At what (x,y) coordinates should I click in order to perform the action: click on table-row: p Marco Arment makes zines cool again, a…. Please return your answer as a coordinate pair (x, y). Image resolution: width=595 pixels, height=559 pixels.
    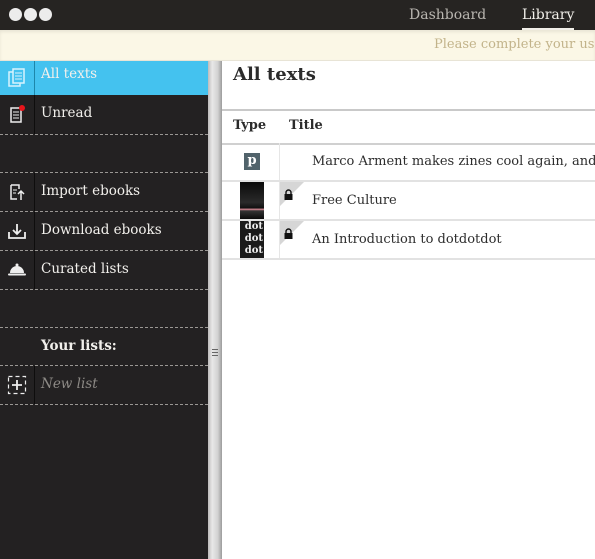
    Looking at the image, I should click on (408, 162).